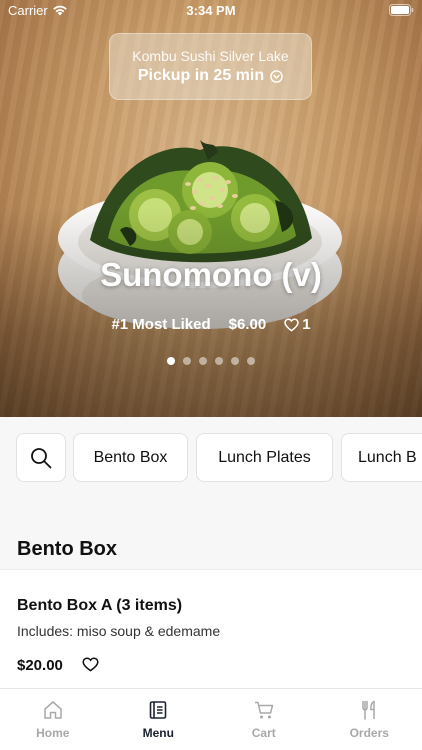 Image resolution: width=422 pixels, height=750 pixels. What do you see at coordinates (381, 457) in the screenshot?
I see `category-chip-lunch-b: Lunch B` at bounding box center [381, 457].